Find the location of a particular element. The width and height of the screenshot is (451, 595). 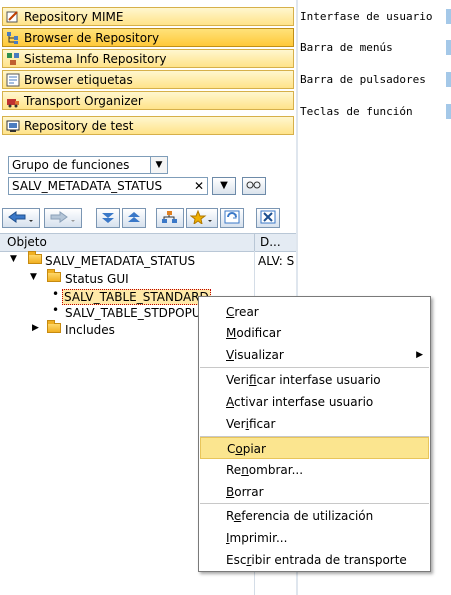

nav-label: Transport Organizer is located at coordinates (83, 100).